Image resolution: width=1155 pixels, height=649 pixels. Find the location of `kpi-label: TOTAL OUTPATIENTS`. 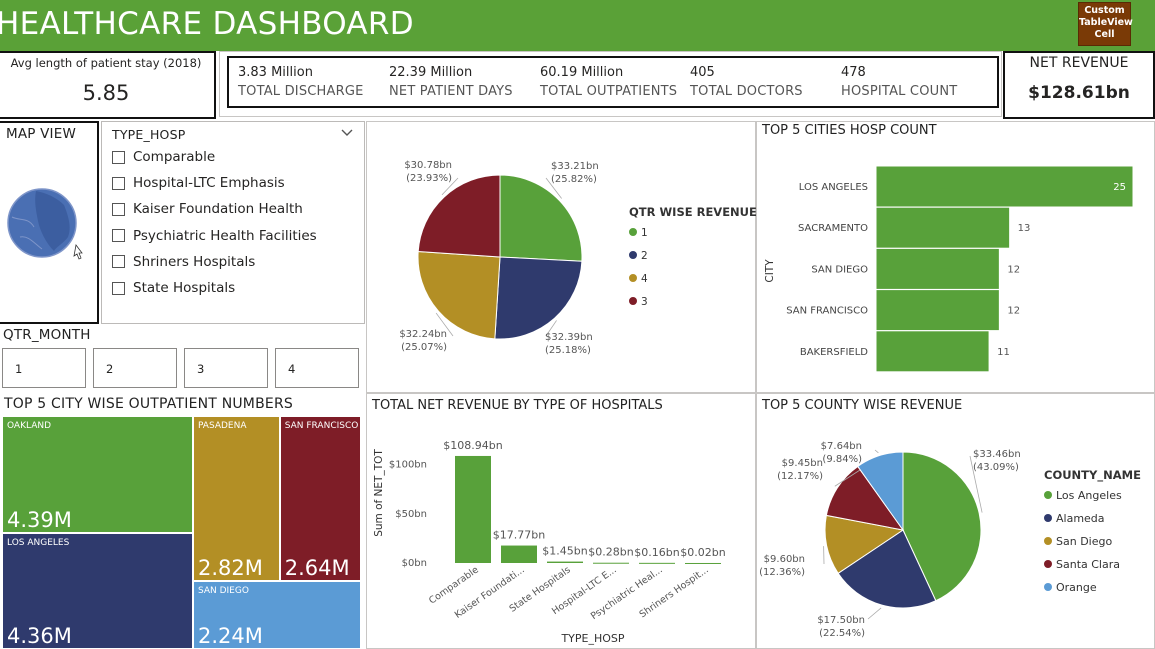

kpi-label: TOTAL OUTPATIENTS is located at coordinates (609, 91).